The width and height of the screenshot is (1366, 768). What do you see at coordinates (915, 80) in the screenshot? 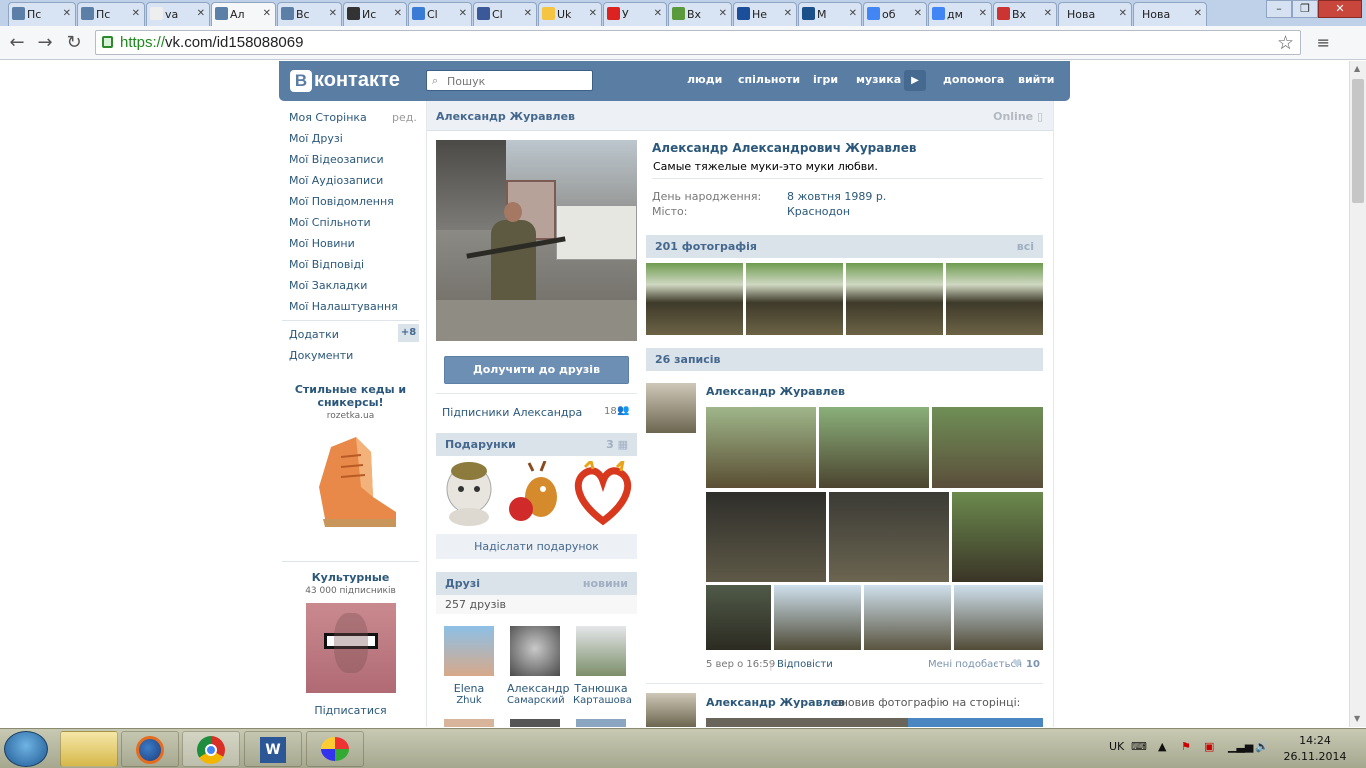
I see `play-icon: ▶` at bounding box center [915, 80].